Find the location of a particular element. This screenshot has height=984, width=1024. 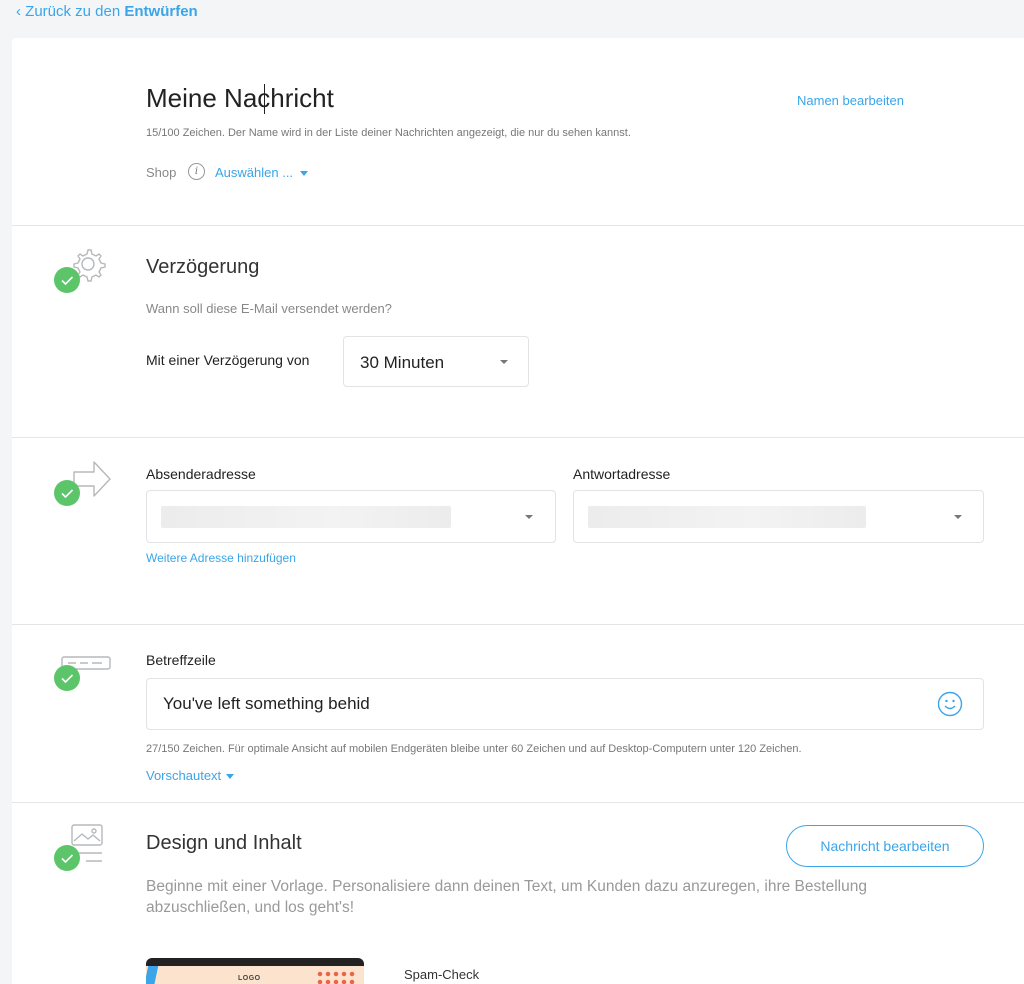

gear-icon is located at coordinates (80, 269).